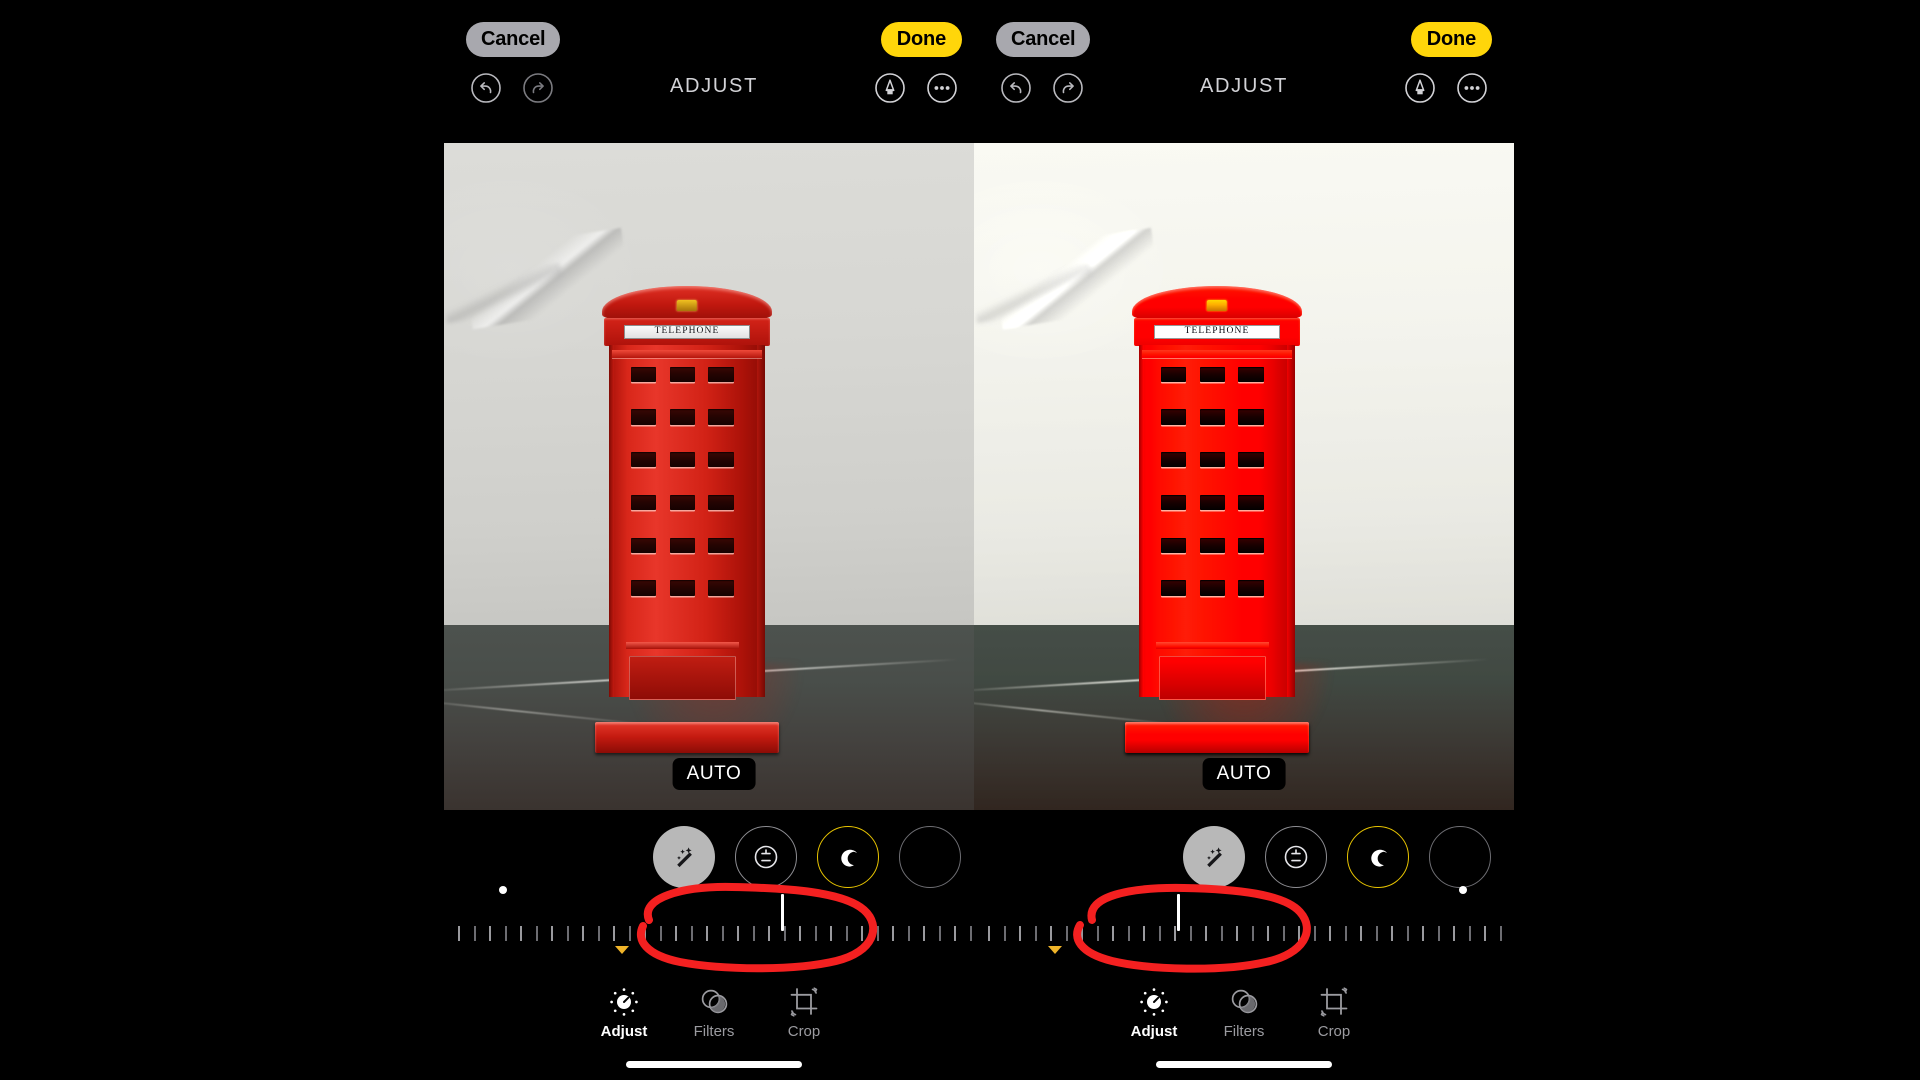  I want to click on slider-ticks, so click(1244, 933).